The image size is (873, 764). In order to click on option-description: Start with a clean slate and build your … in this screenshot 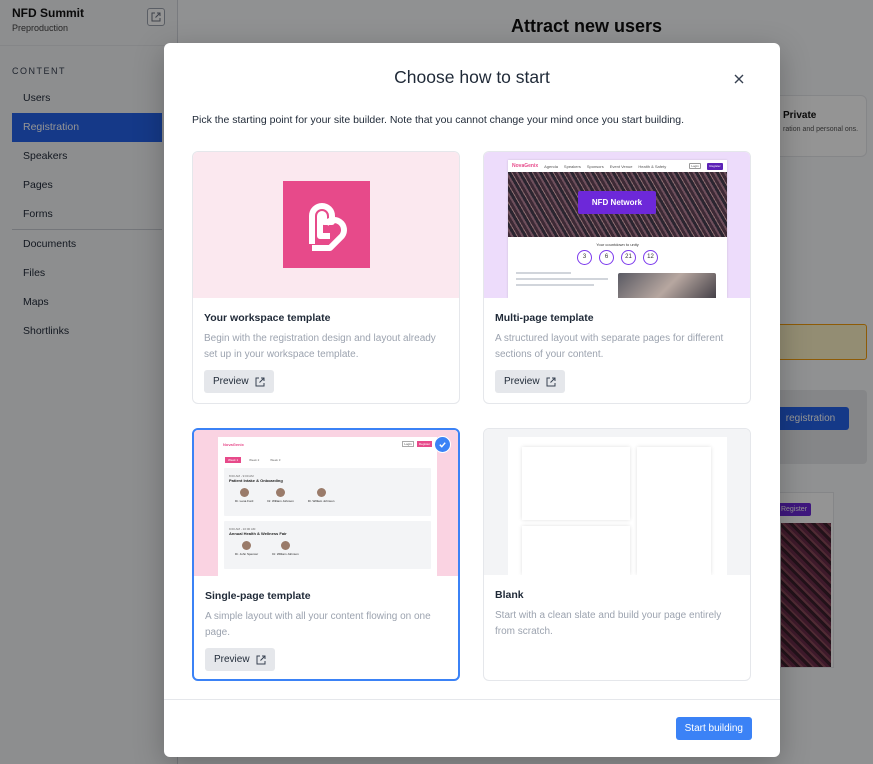, I will do `click(608, 623)`.